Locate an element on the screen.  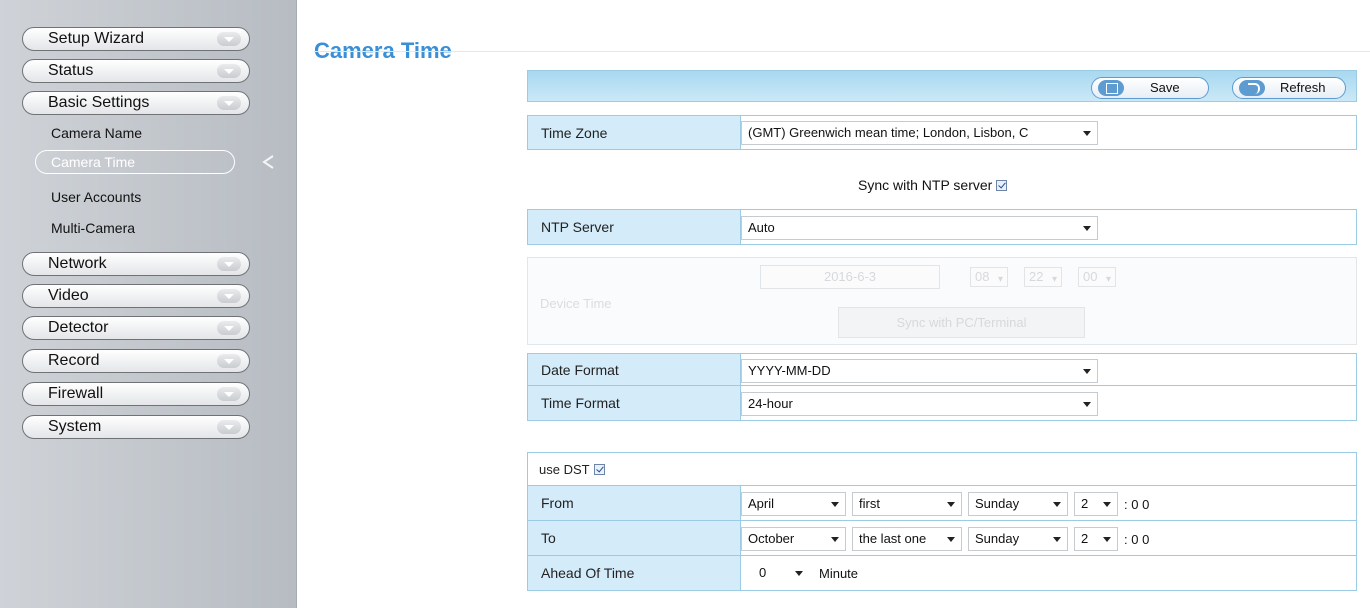
from-hour-select: 2 is located at coordinates (1096, 504).